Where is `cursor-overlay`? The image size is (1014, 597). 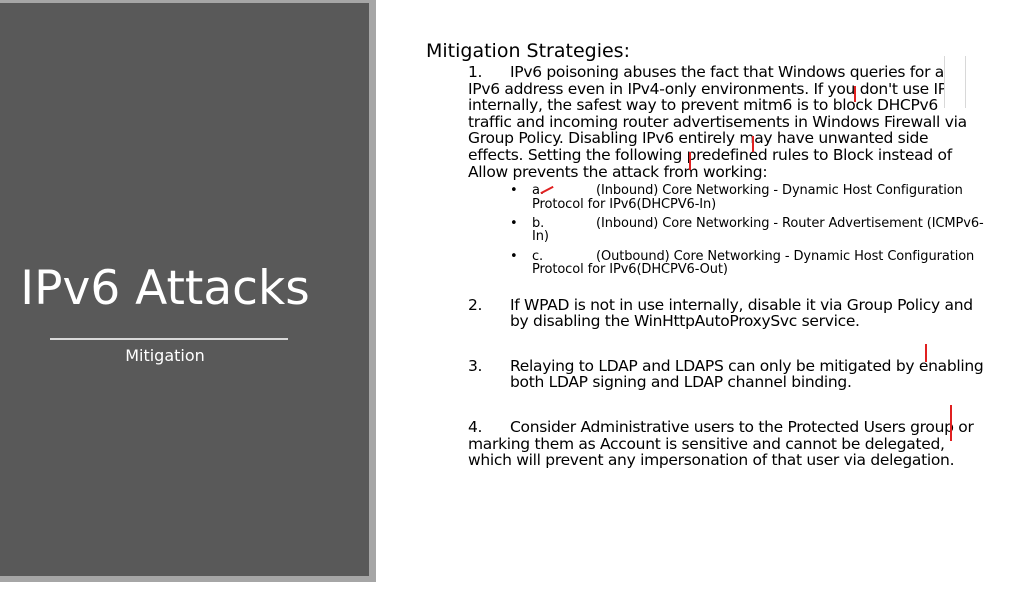
cursor-overlay is located at coordinates (955, 82).